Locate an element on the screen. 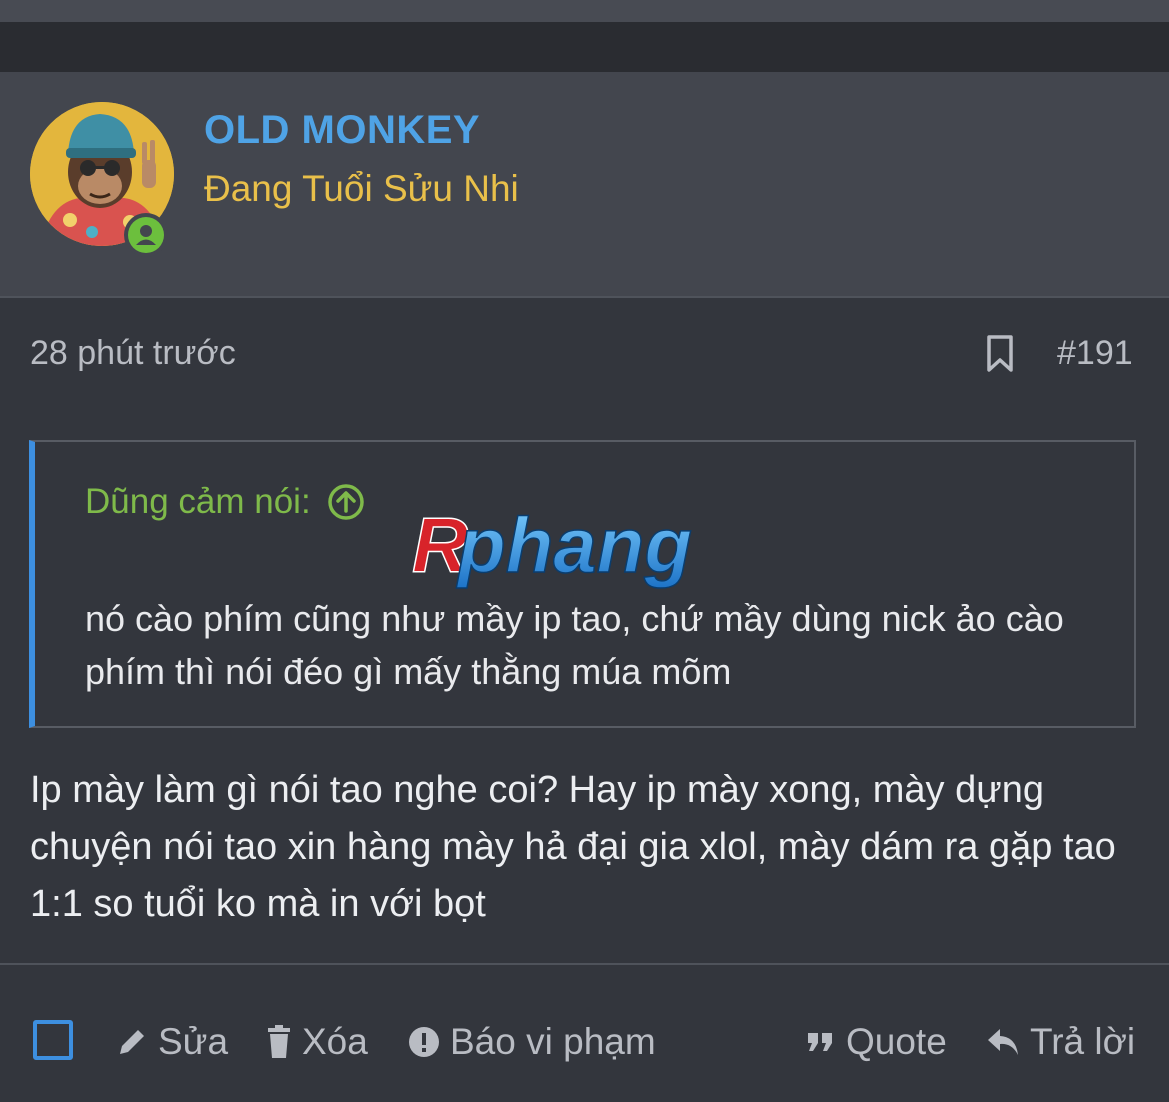 This screenshot has width=1169, height=1102. footer-divider is located at coordinates (584, 964).